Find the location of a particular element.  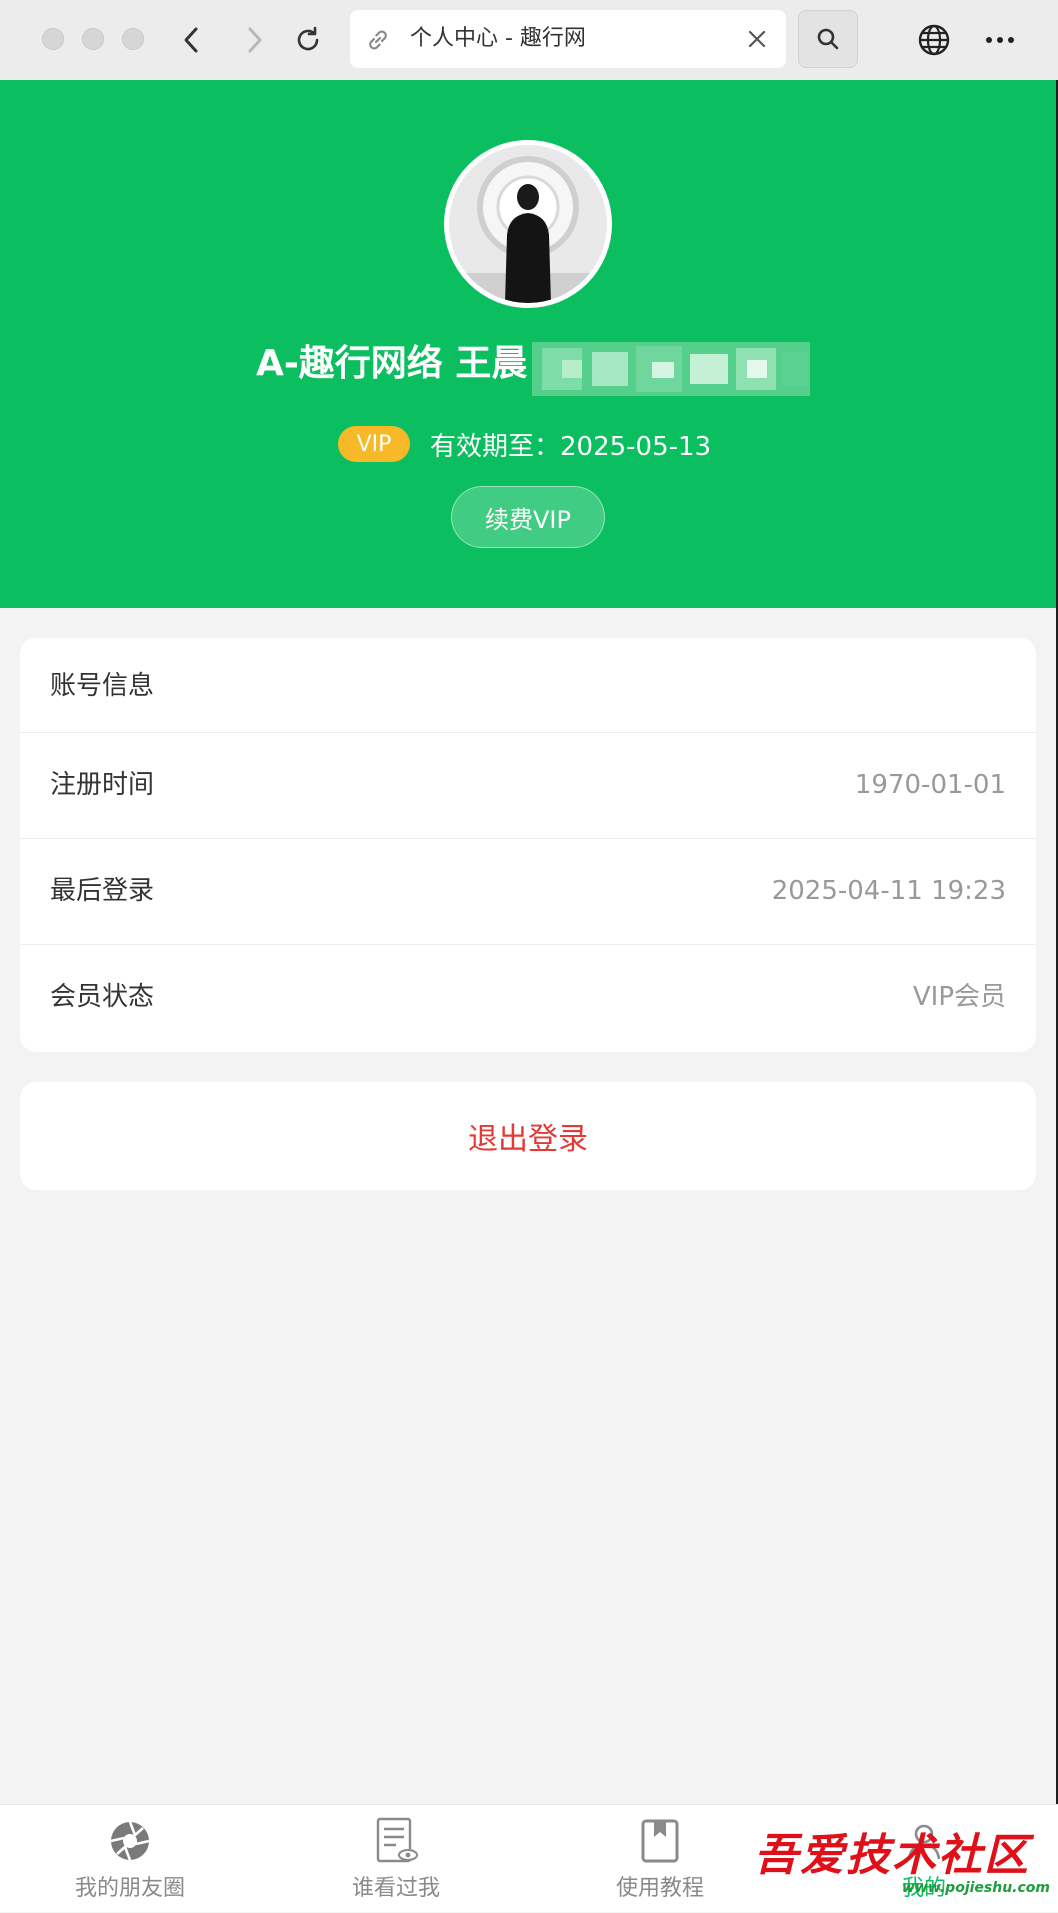

avatar is located at coordinates (528, 224).